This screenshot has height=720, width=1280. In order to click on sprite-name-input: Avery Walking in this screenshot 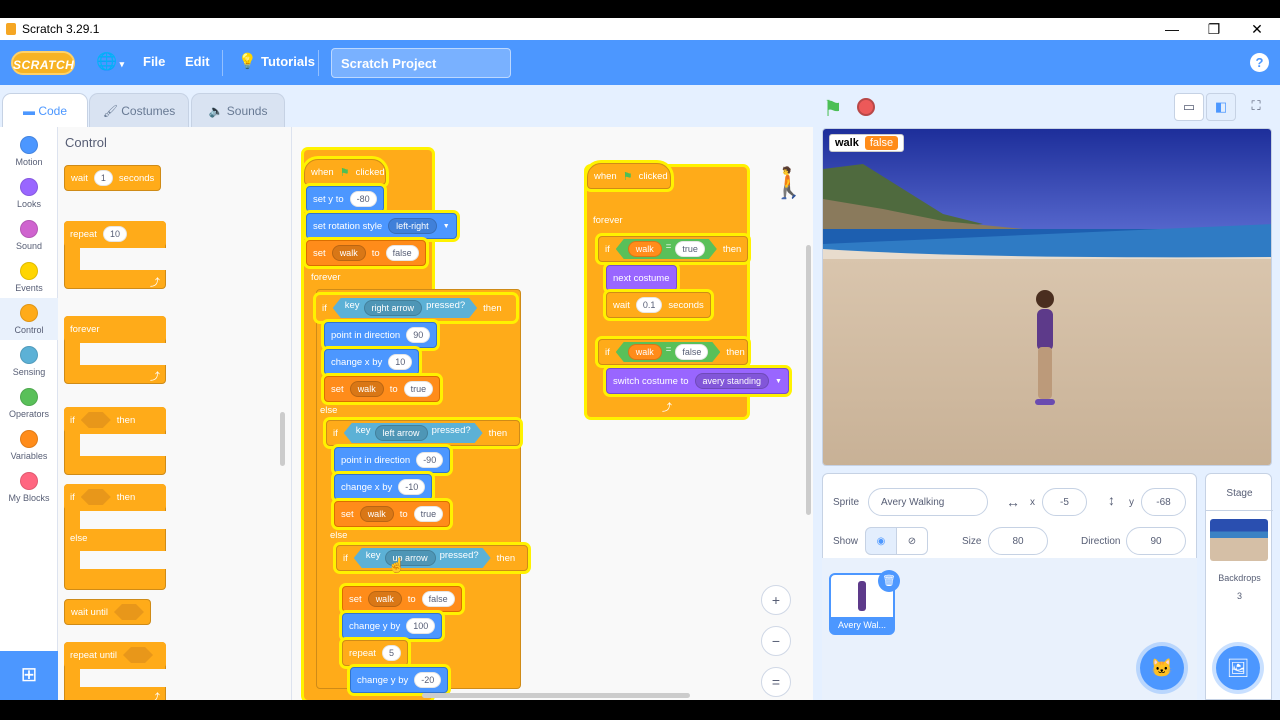, I will do `click(928, 502)`.